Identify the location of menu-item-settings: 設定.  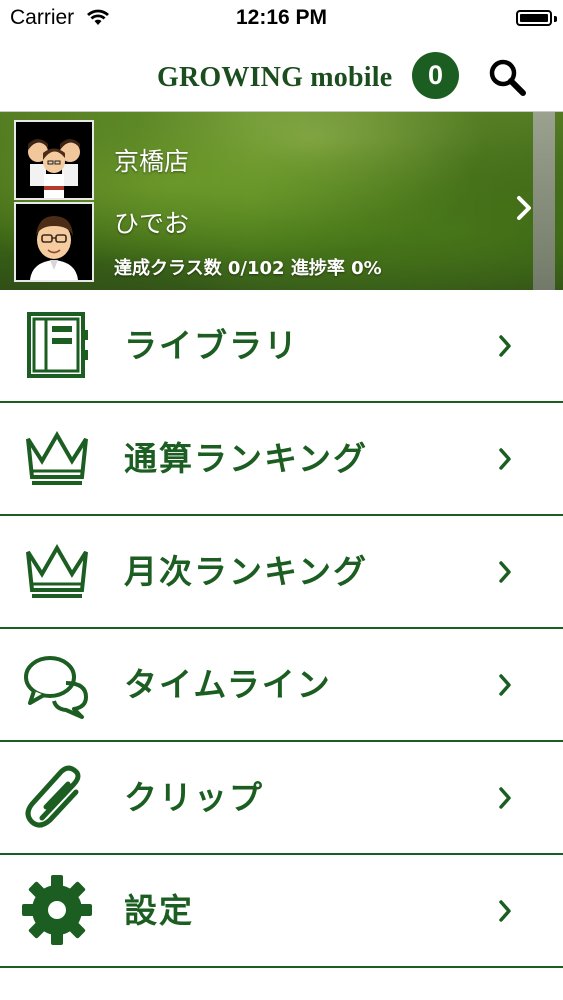
(281, 911).